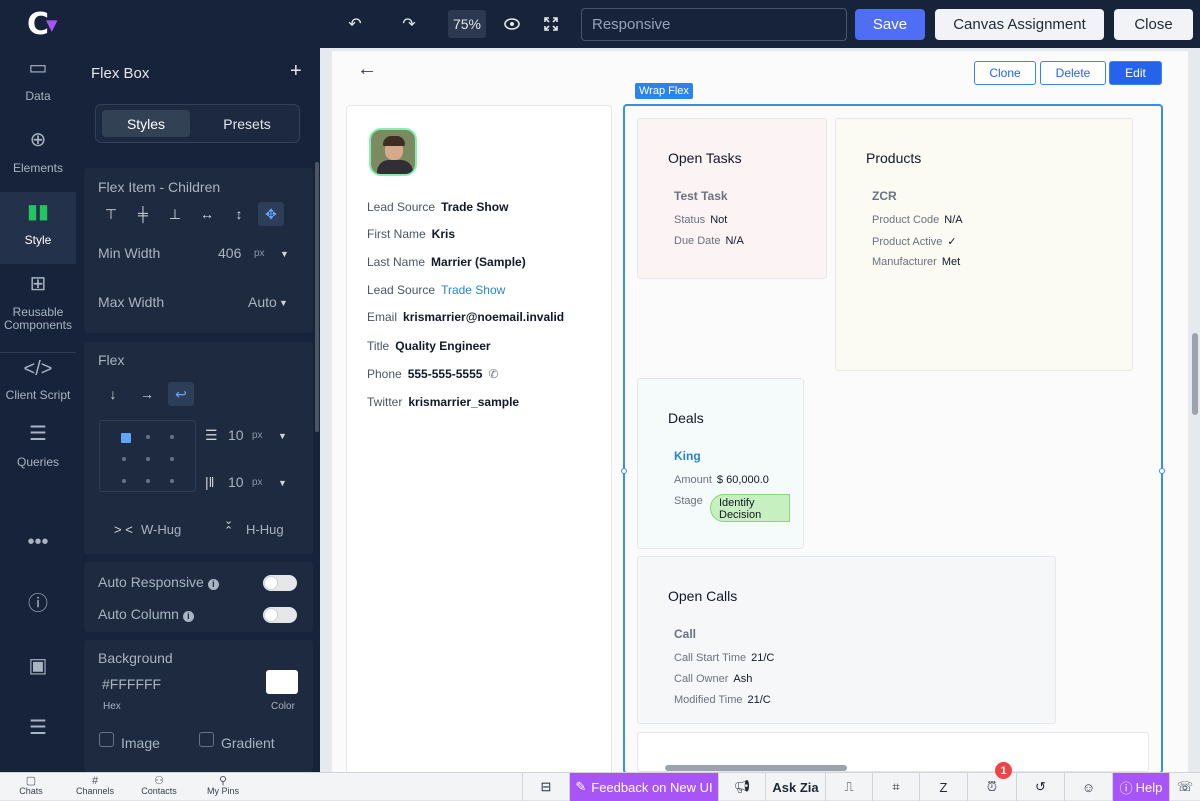 This screenshot has width=1200, height=801. I want to click on vertical-scrollbar, so click(1195, 374).